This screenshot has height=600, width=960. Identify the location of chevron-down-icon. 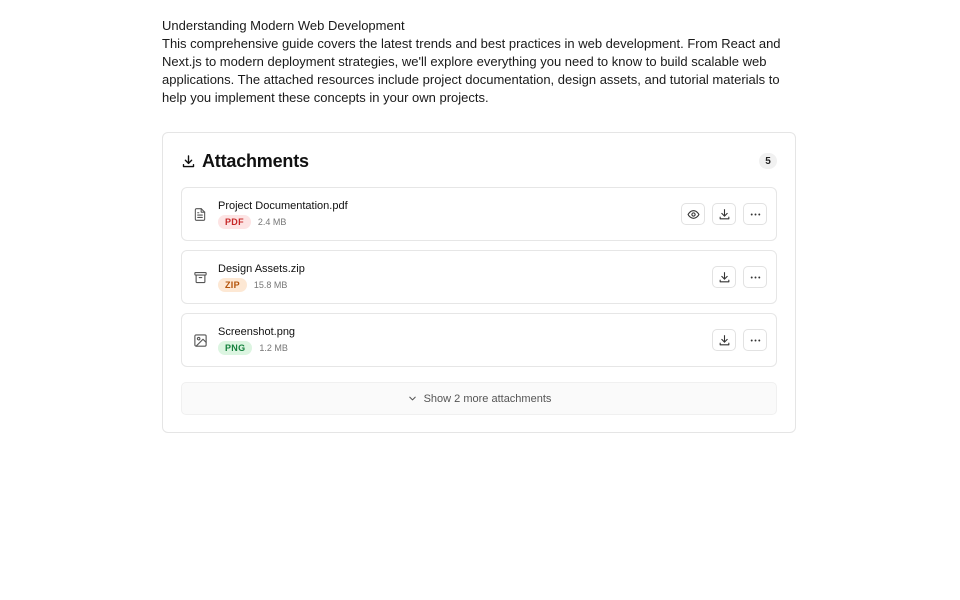
(412, 398).